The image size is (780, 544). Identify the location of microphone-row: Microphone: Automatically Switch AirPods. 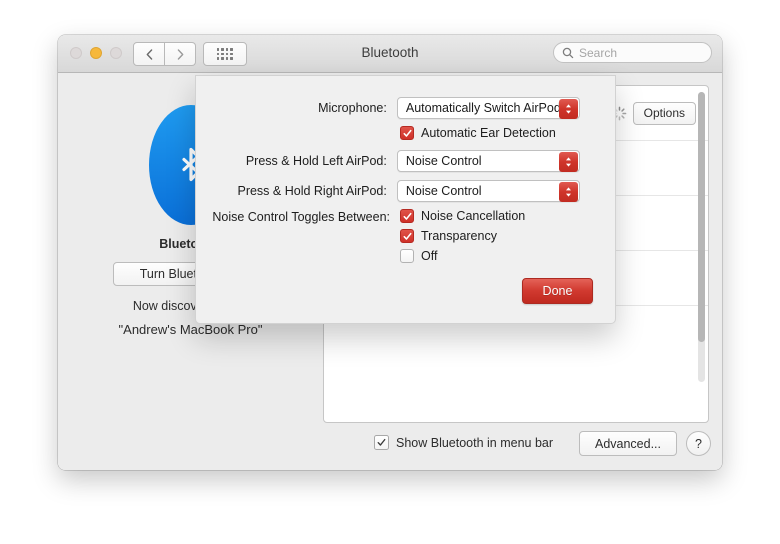
(388, 108).